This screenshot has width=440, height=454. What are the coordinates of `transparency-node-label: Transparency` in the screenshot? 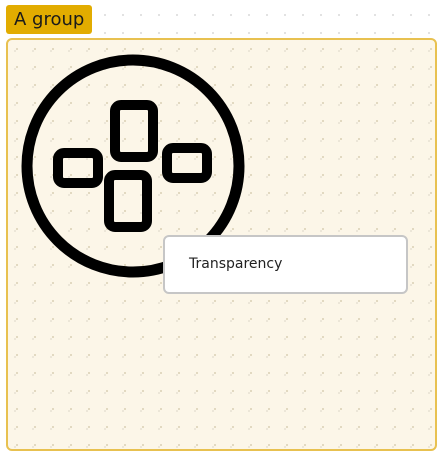 It's located at (236, 264).